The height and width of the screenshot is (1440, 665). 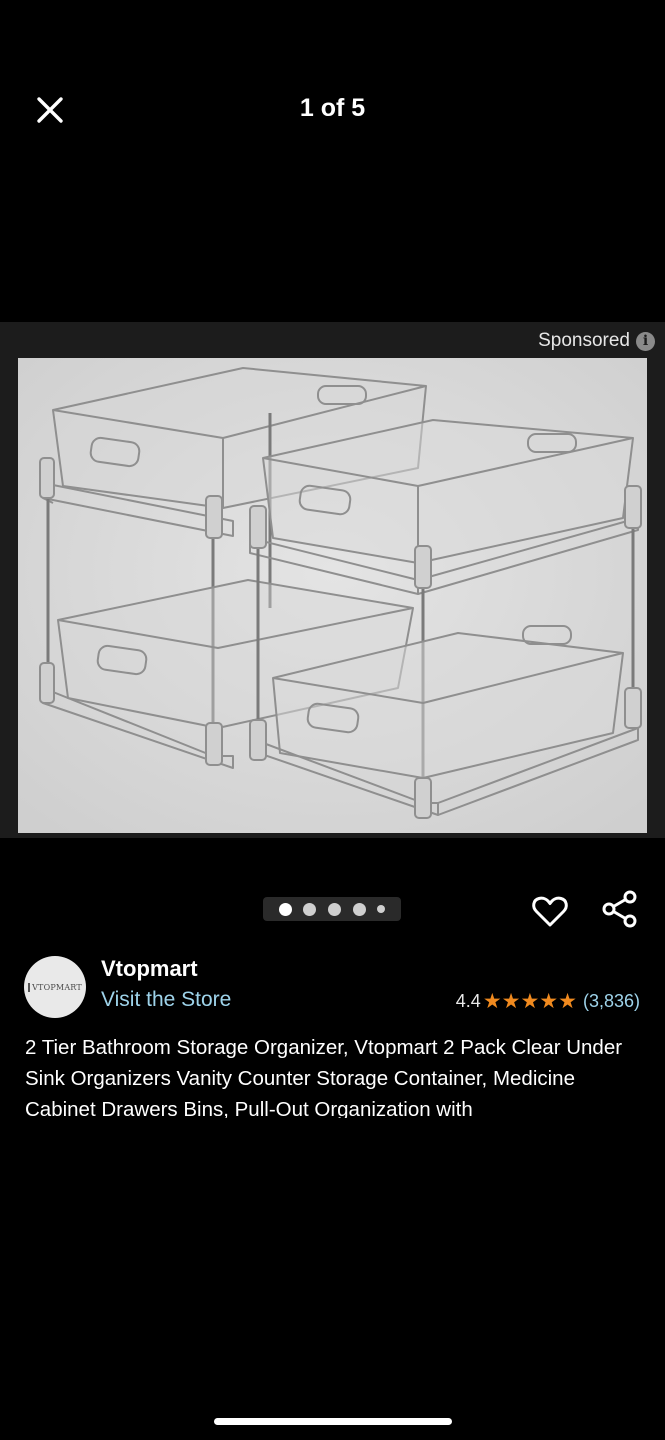 I want to click on rating-value: 4.4, so click(x=468, y=1001).